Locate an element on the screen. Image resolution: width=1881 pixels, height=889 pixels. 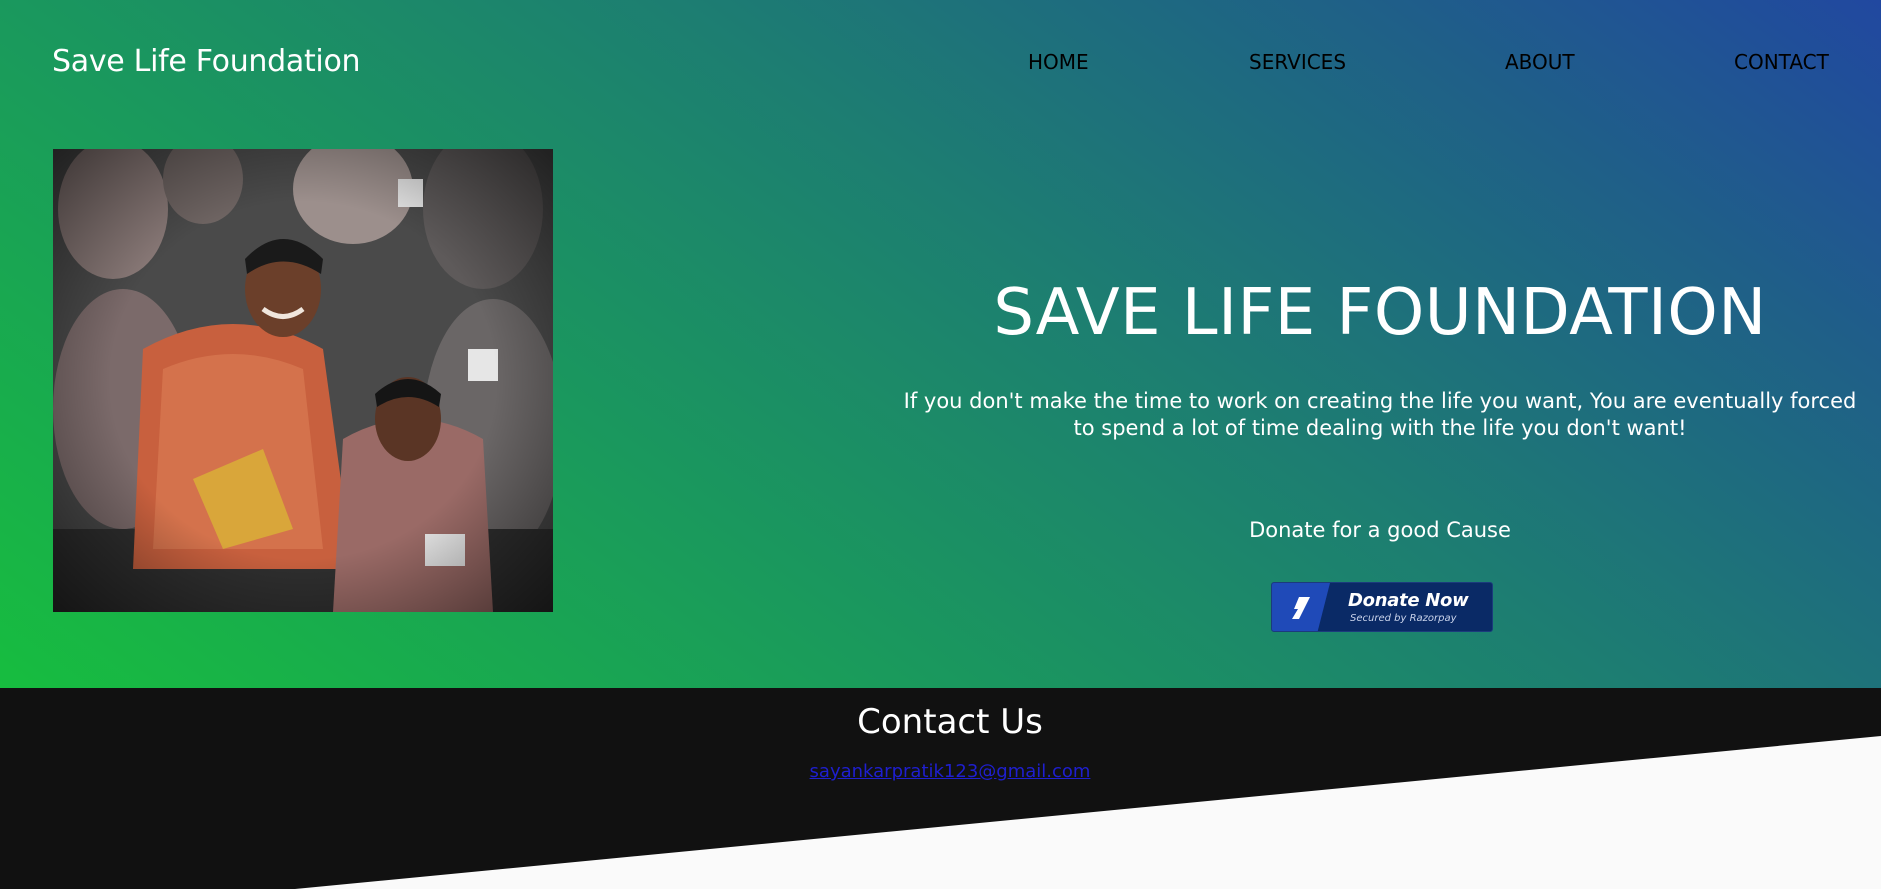
nav-about: ABOUT is located at coordinates (1540, 62).